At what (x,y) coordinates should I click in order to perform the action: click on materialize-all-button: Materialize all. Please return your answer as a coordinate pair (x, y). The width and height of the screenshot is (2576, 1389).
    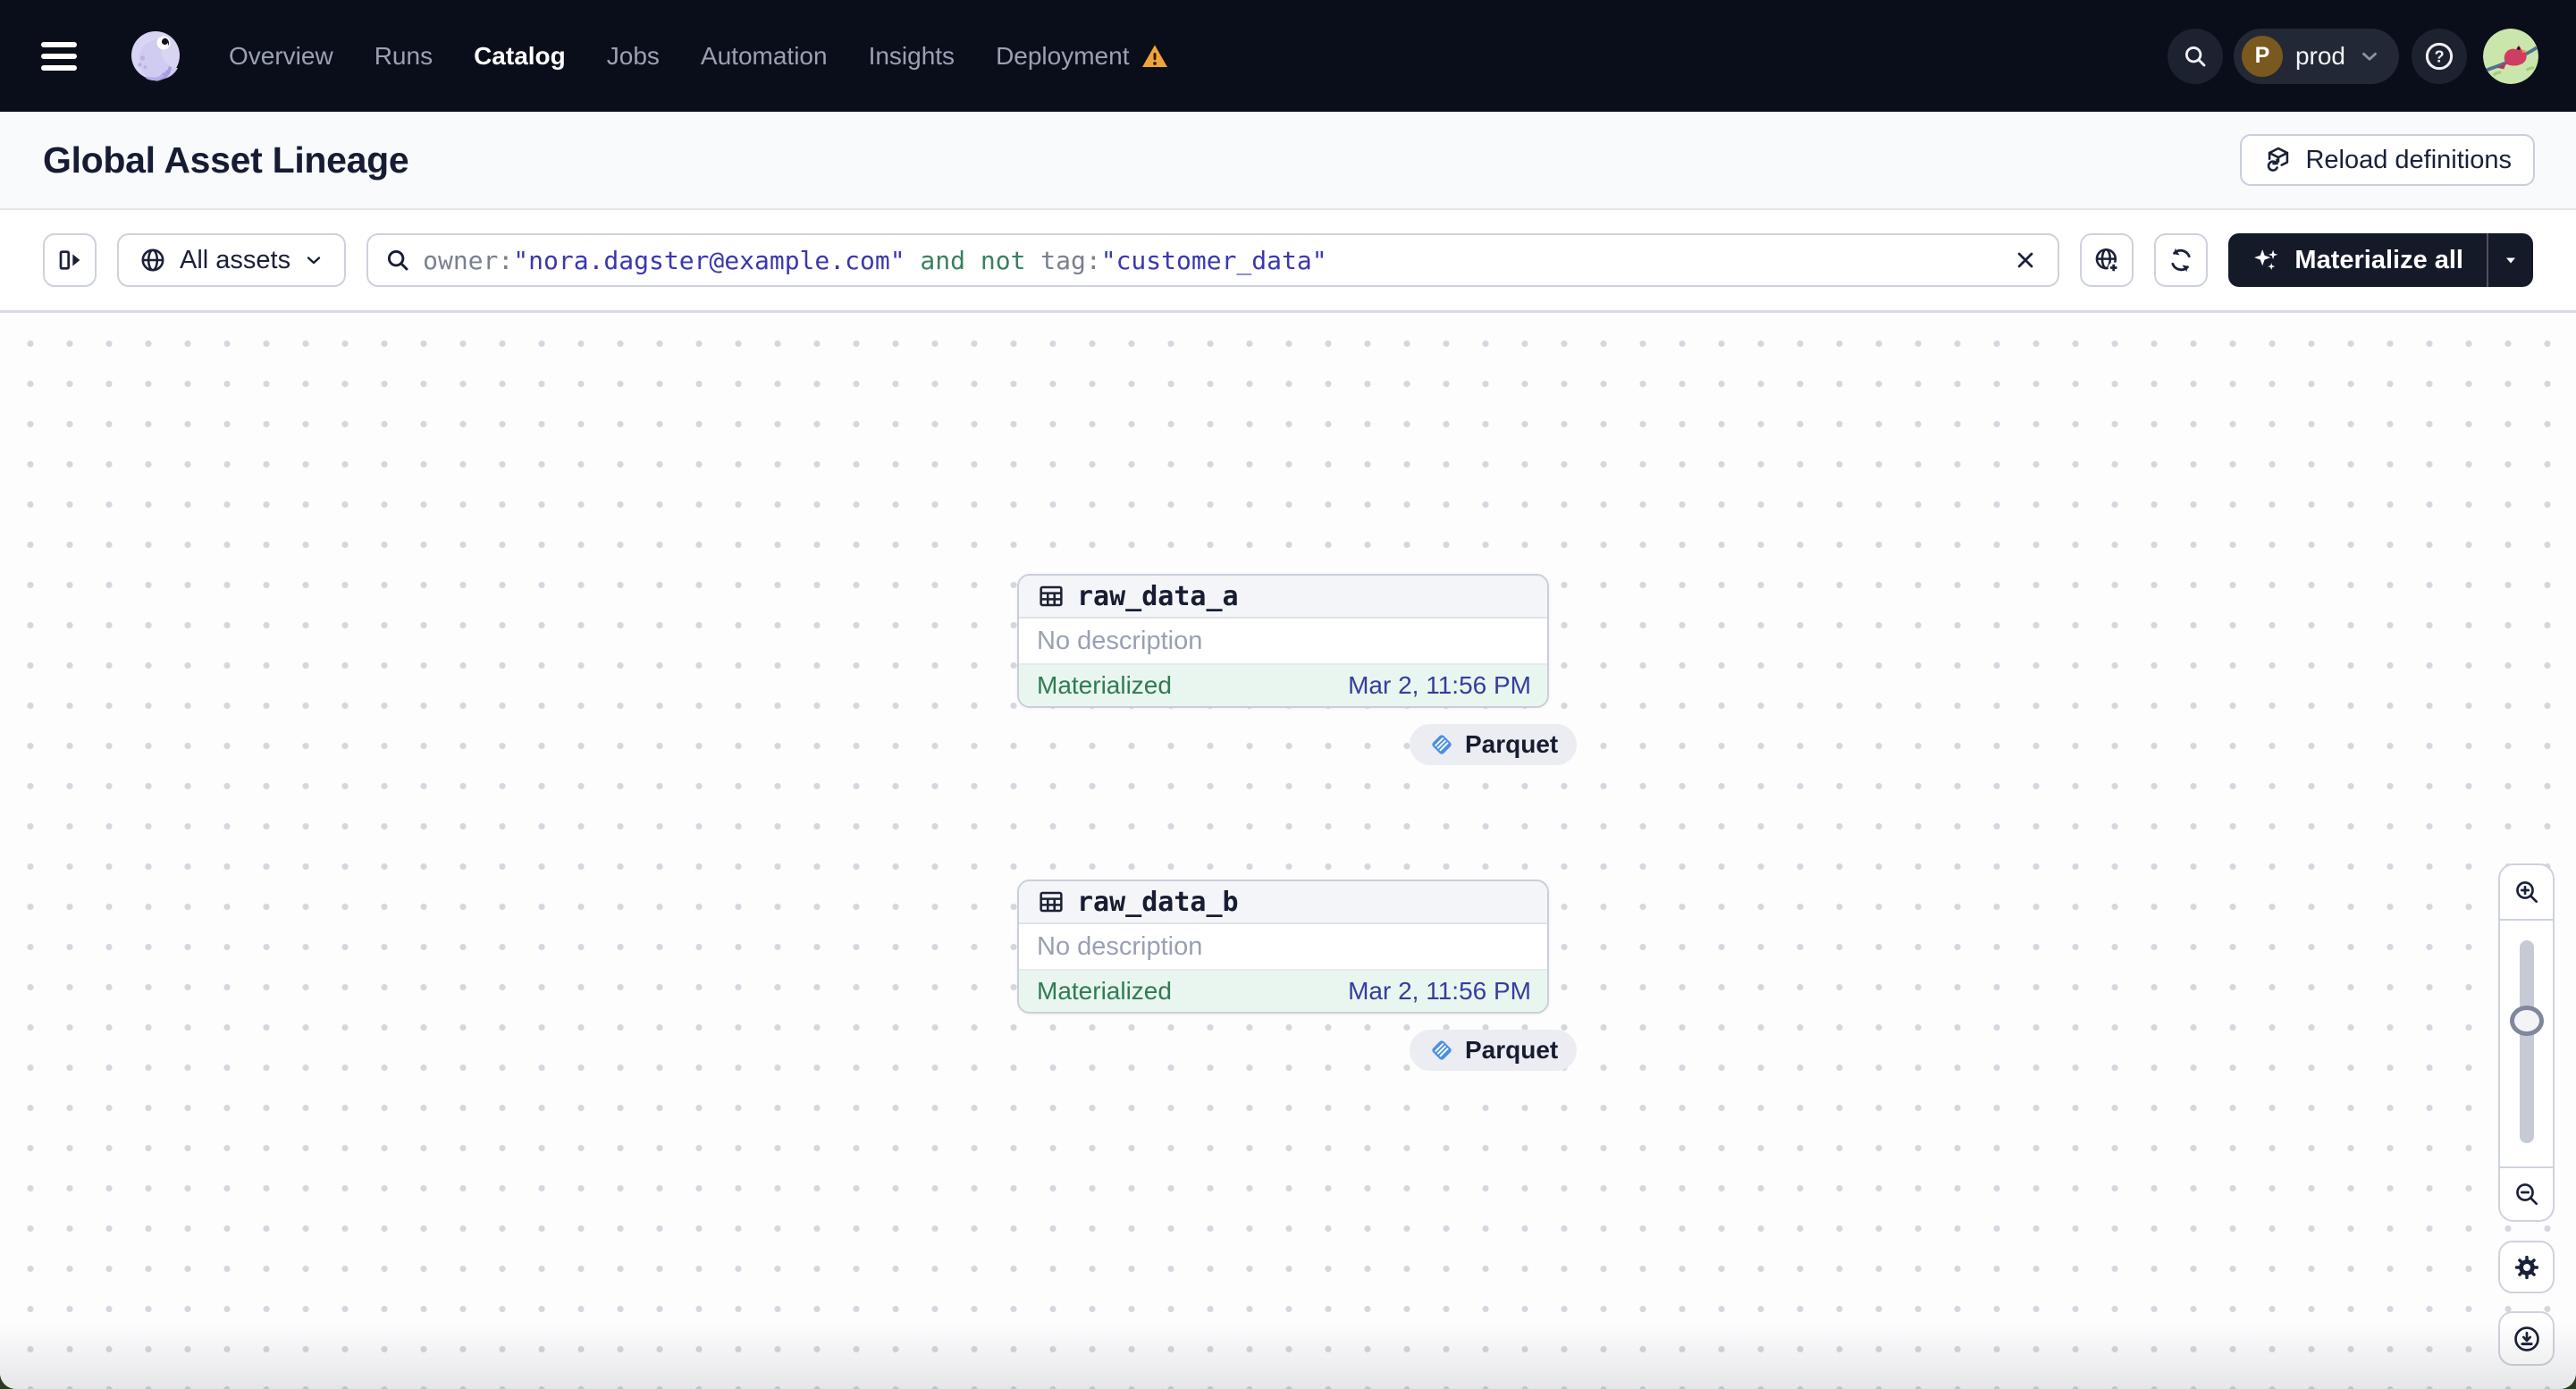
    Looking at the image, I should click on (2358, 260).